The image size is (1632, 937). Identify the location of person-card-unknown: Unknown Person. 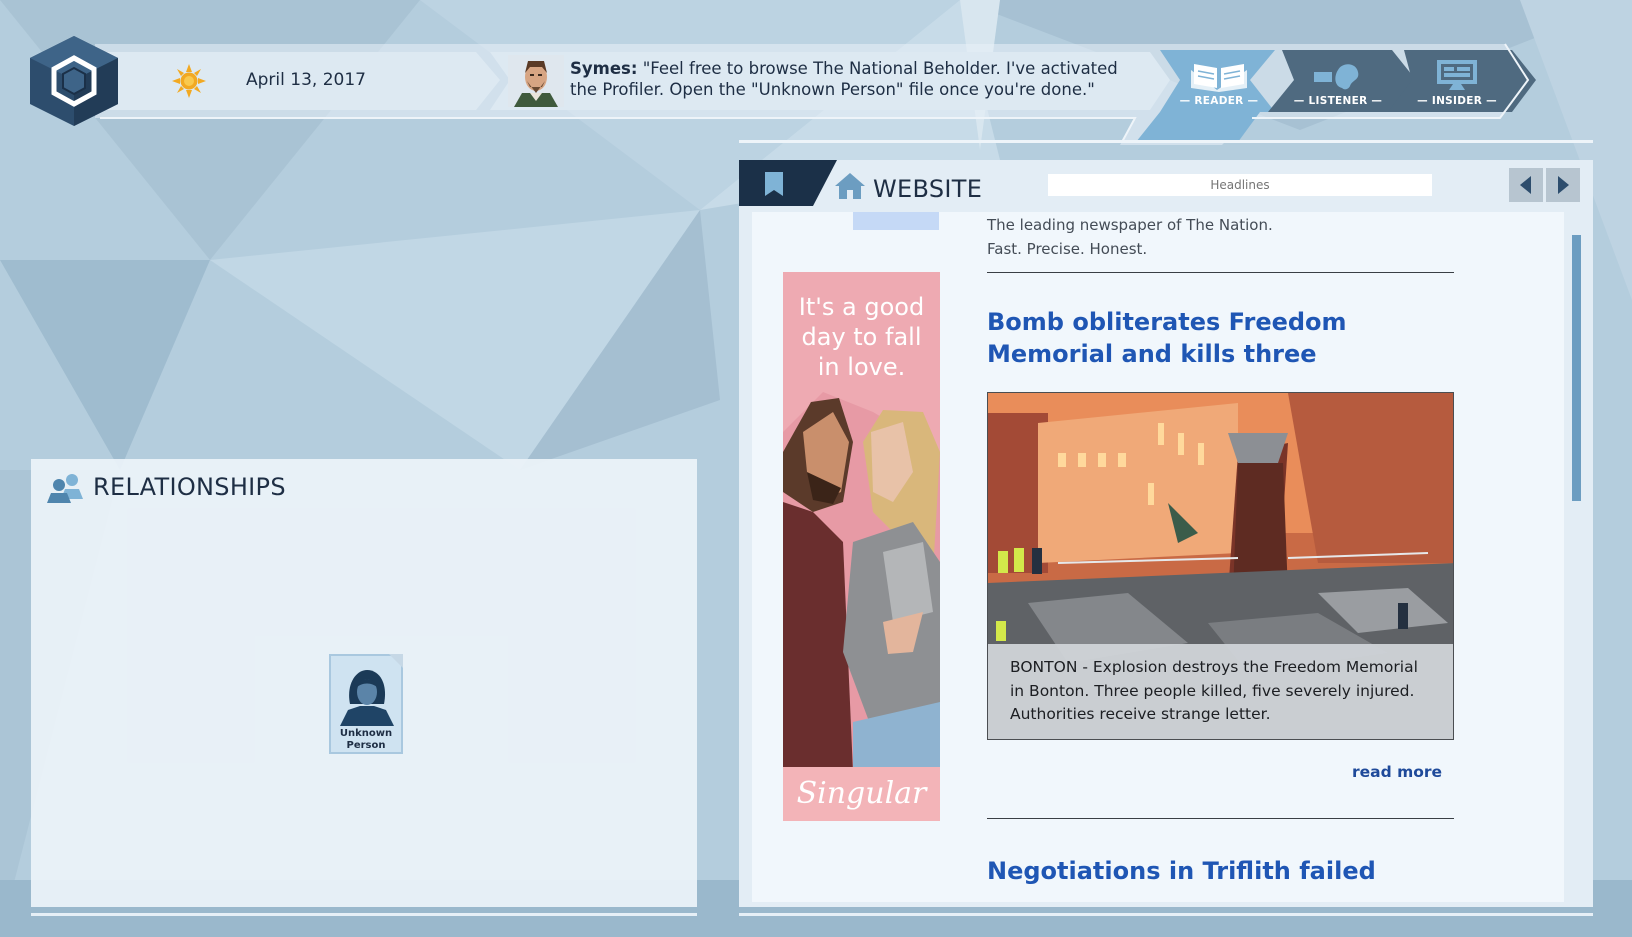
(366, 704).